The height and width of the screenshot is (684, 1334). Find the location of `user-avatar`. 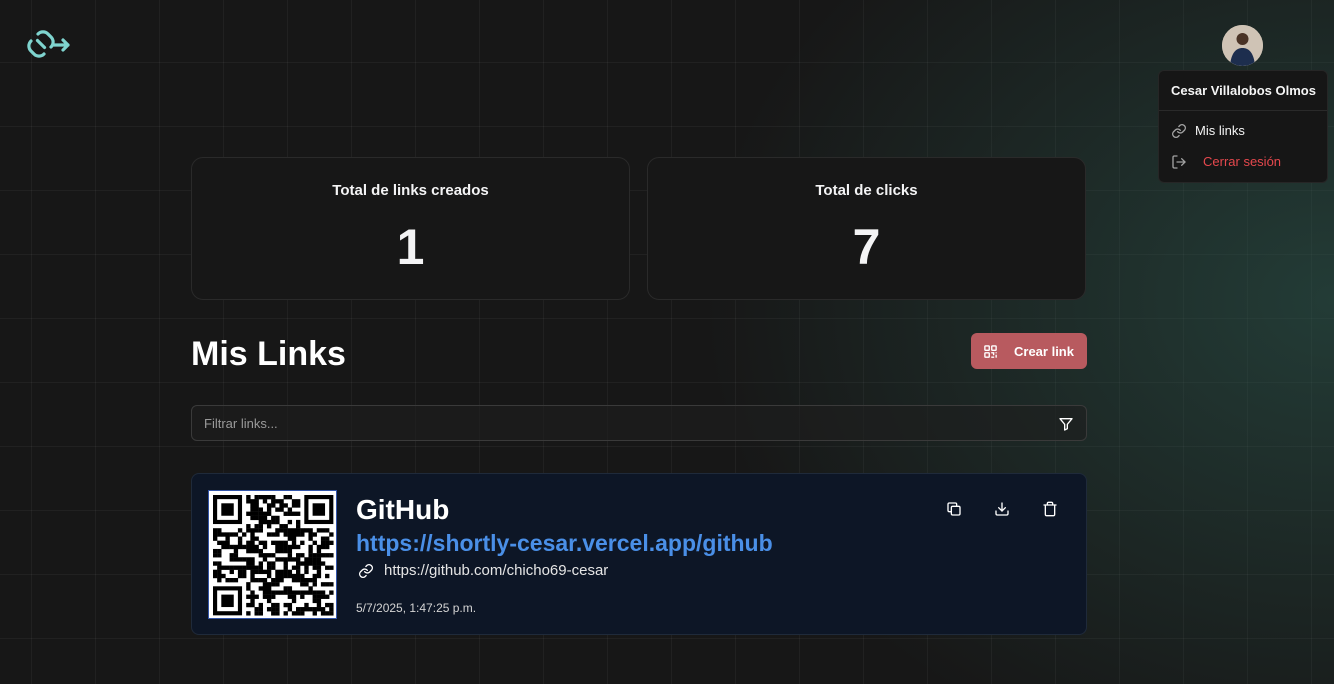

user-avatar is located at coordinates (1242, 45).